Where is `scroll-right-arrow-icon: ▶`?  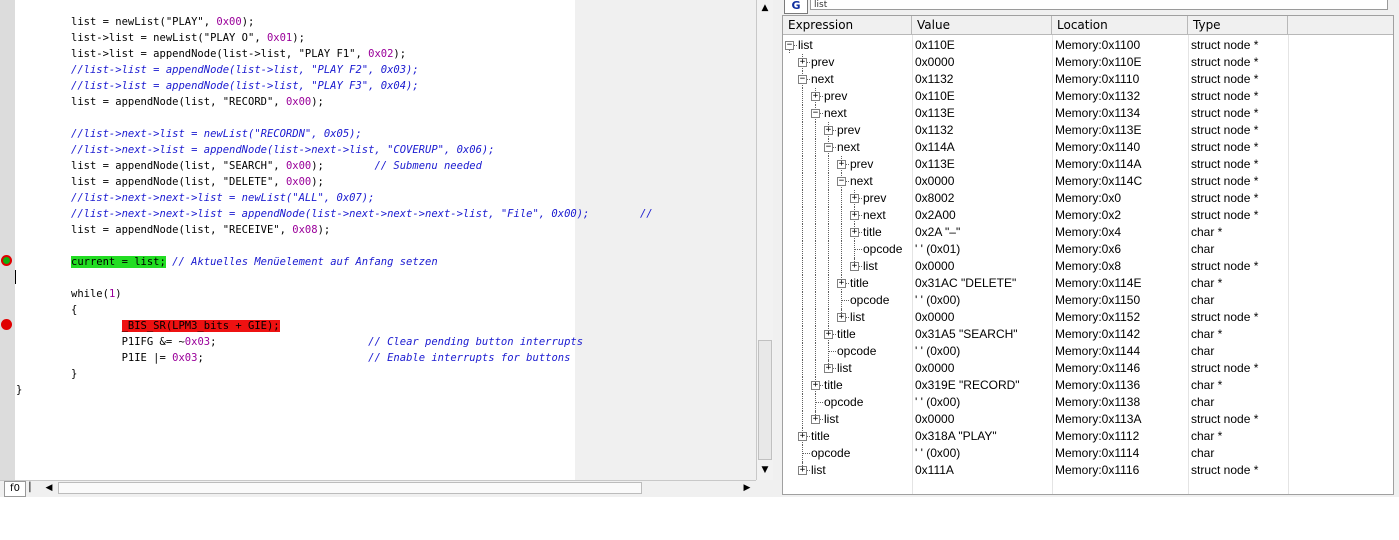
scroll-right-arrow-icon: ▶ is located at coordinates (747, 488).